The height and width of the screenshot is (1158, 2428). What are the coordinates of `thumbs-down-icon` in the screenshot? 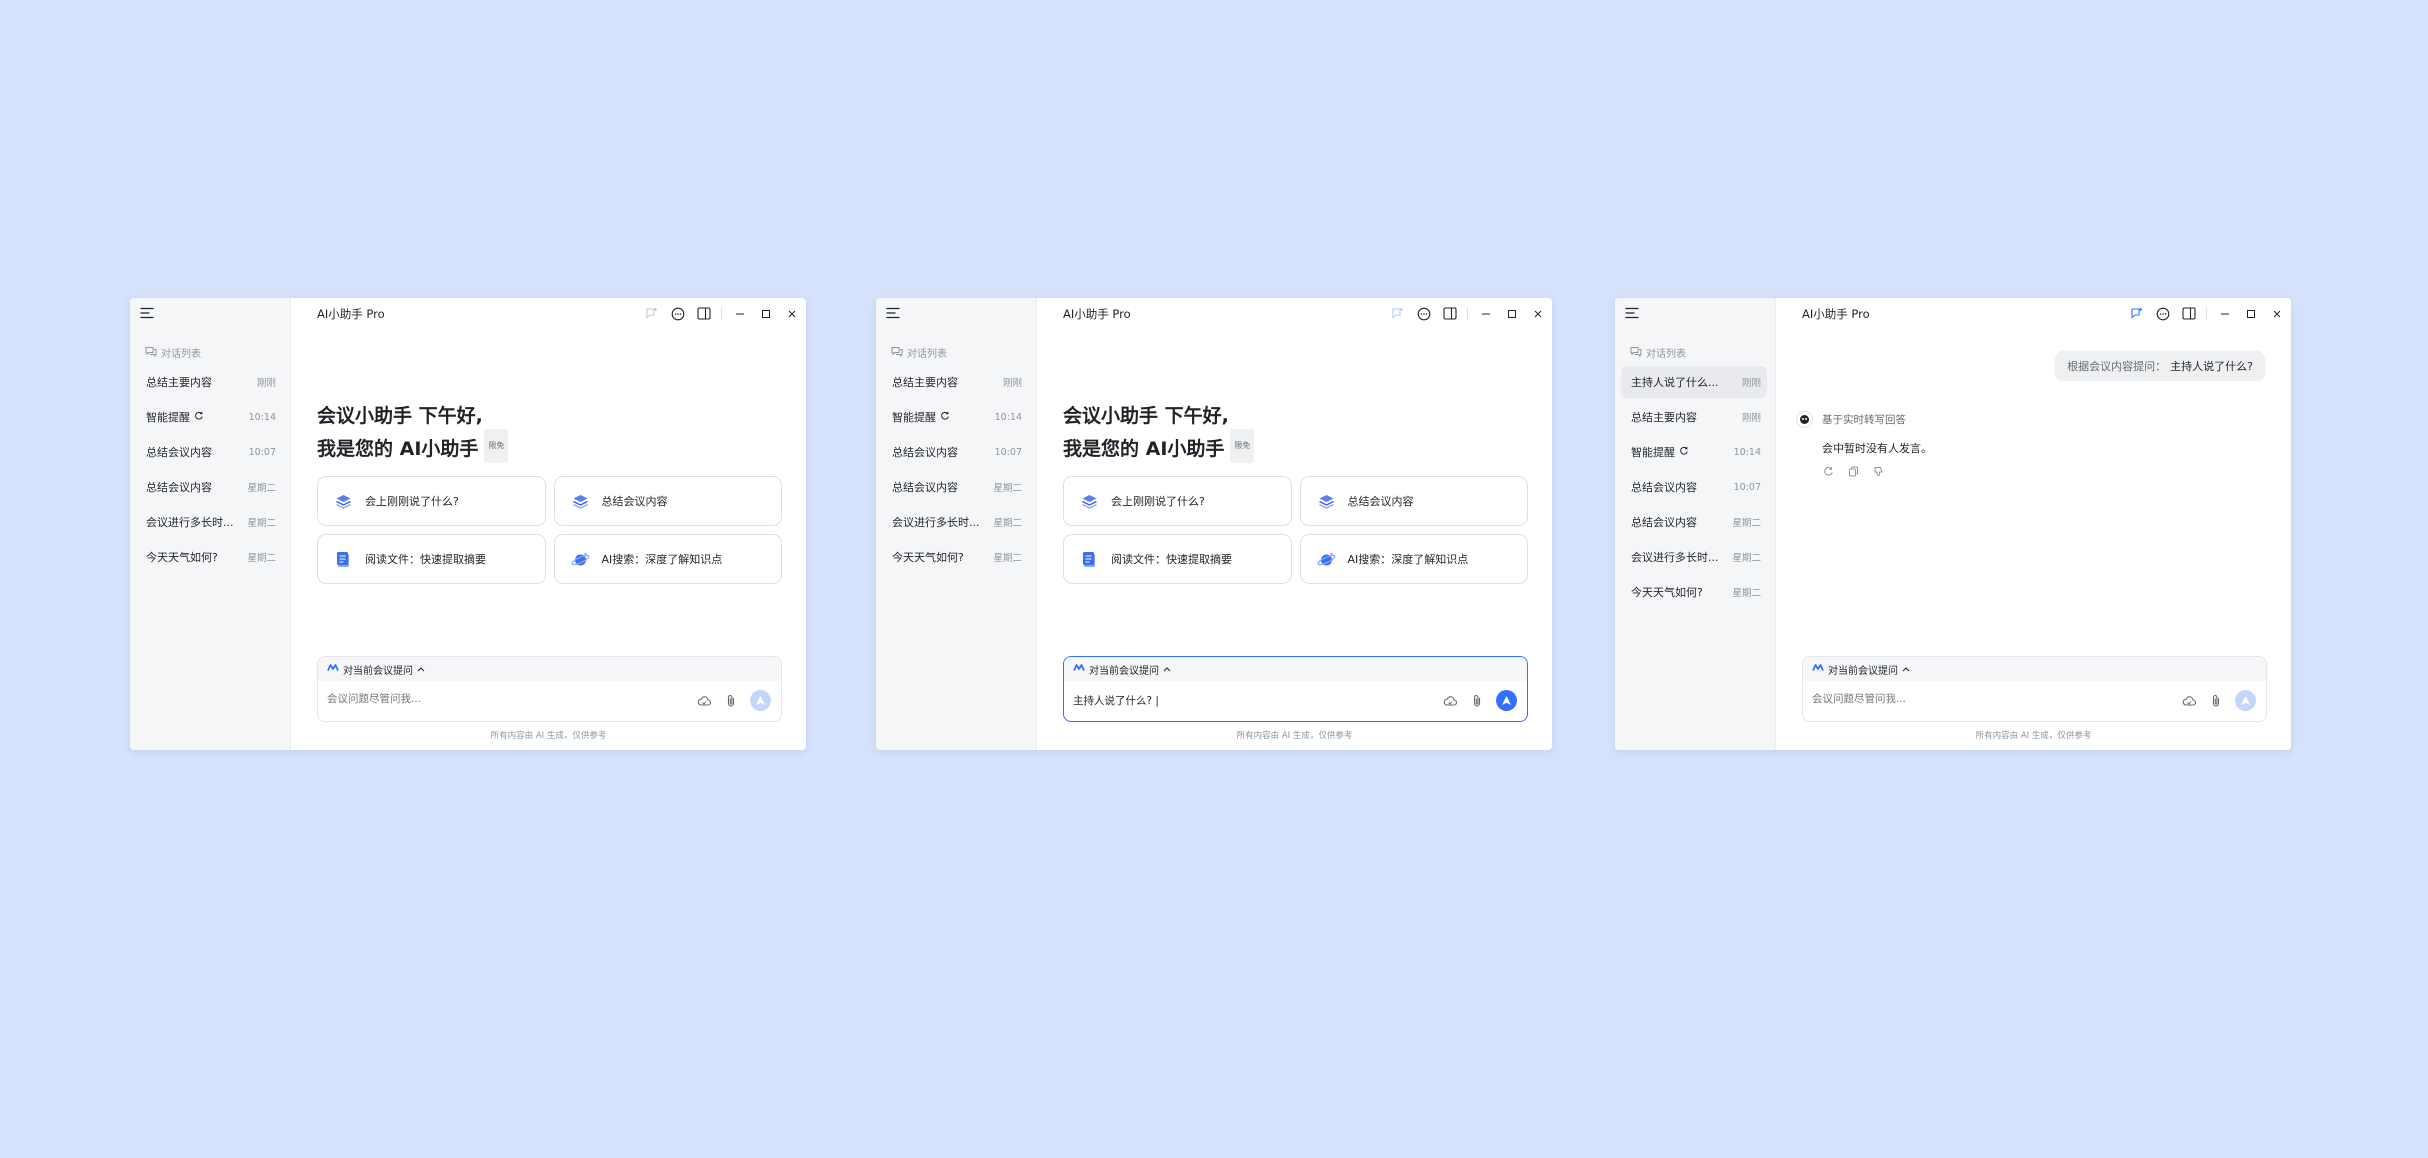 It's located at (1878, 471).